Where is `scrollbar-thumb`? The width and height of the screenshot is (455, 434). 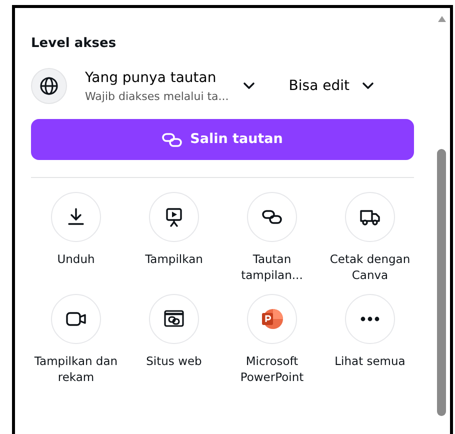
scrollbar-thumb is located at coordinates (441, 282).